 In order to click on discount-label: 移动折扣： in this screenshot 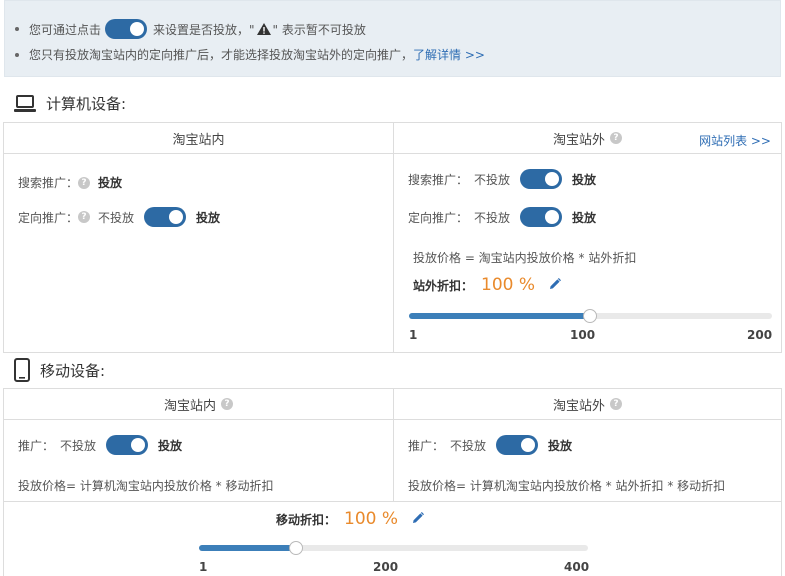, I will do `click(306, 519)`.